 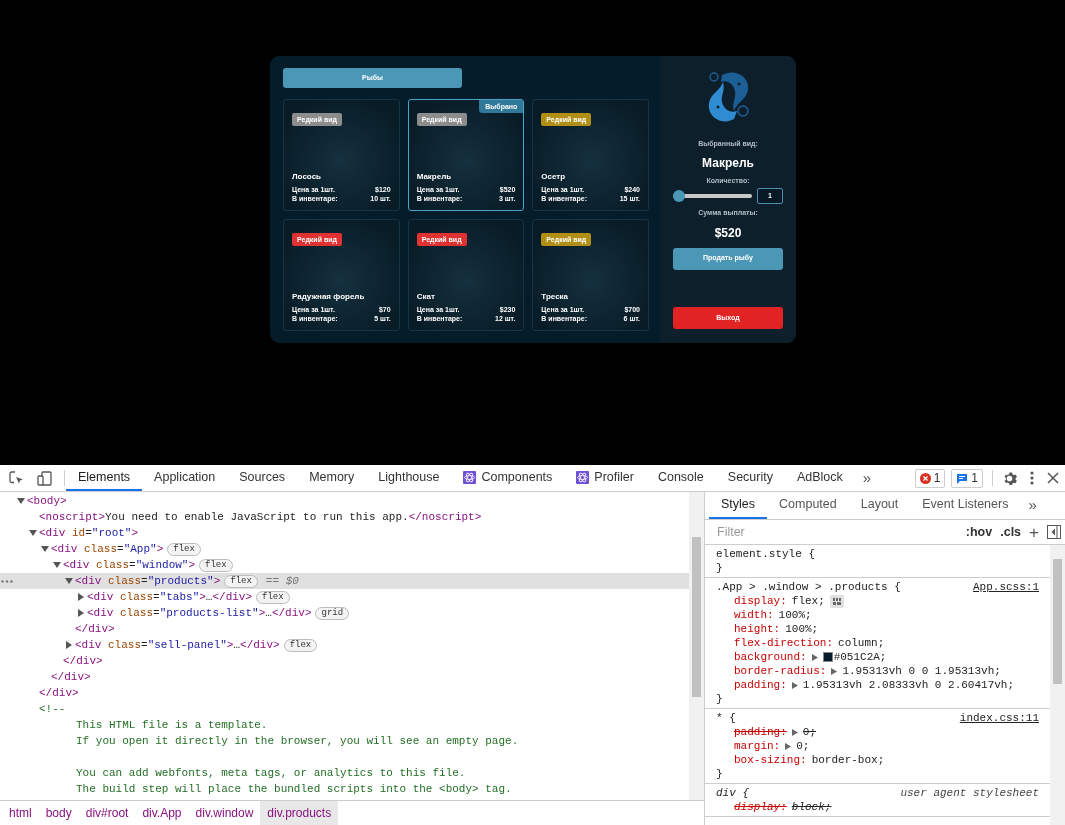 I want to click on html-tag-code: <div class="window">, so click(x=129, y=565).